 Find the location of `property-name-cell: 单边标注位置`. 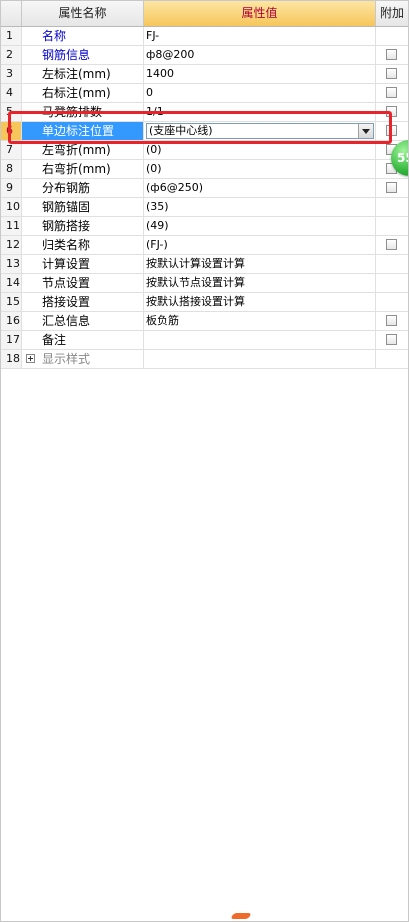

property-name-cell: 单边标注位置 is located at coordinates (83, 131).